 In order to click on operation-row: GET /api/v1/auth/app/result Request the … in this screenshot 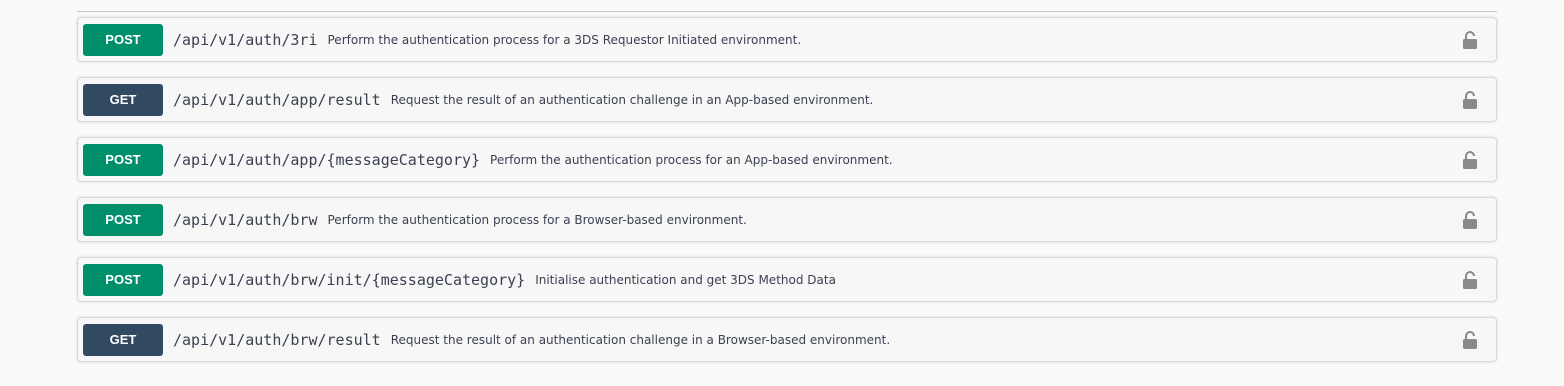, I will do `click(787, 99)`.